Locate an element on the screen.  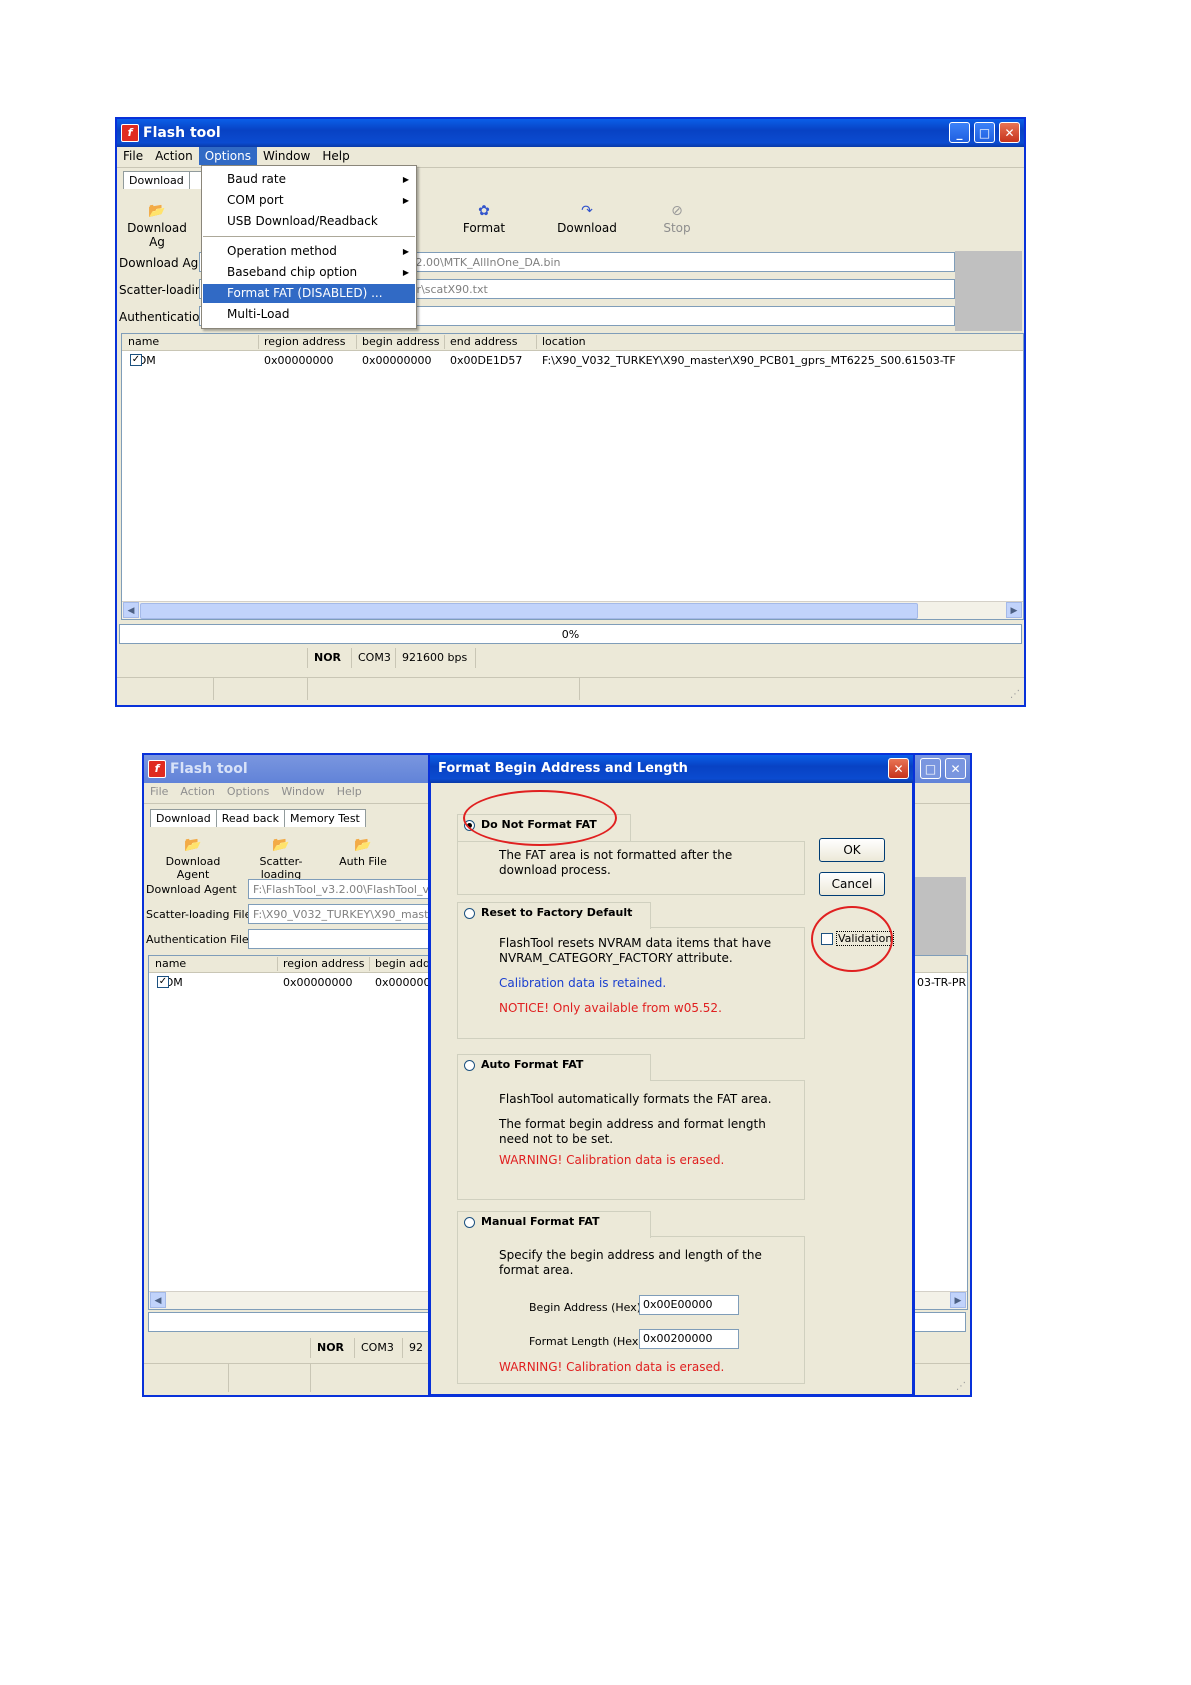
menu-item-baseband-chip: Baseband chip option ▶ is located at coordinates (309, 272).